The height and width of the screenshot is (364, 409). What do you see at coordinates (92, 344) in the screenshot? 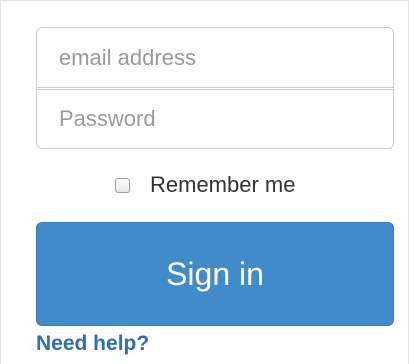
I see `need-help-link: Need help?` at bounding box center [92, 344].